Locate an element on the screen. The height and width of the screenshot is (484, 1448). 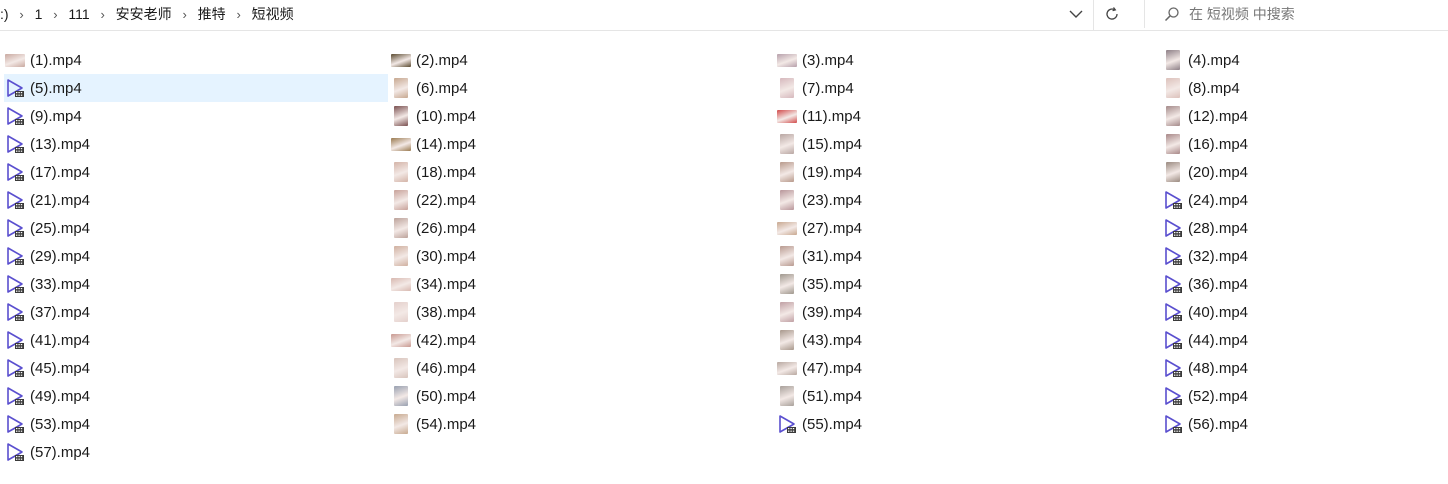
file-item: (52).mp4 is located at coordinates (1305, 396).